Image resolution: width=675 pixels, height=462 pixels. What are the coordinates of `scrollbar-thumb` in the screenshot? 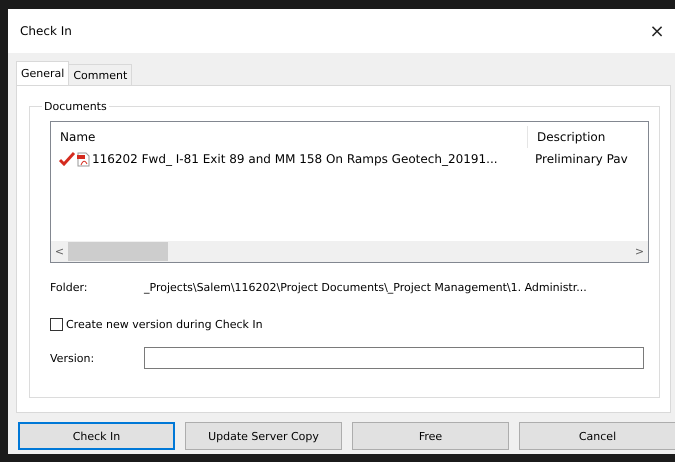 It's located at (118, 251).